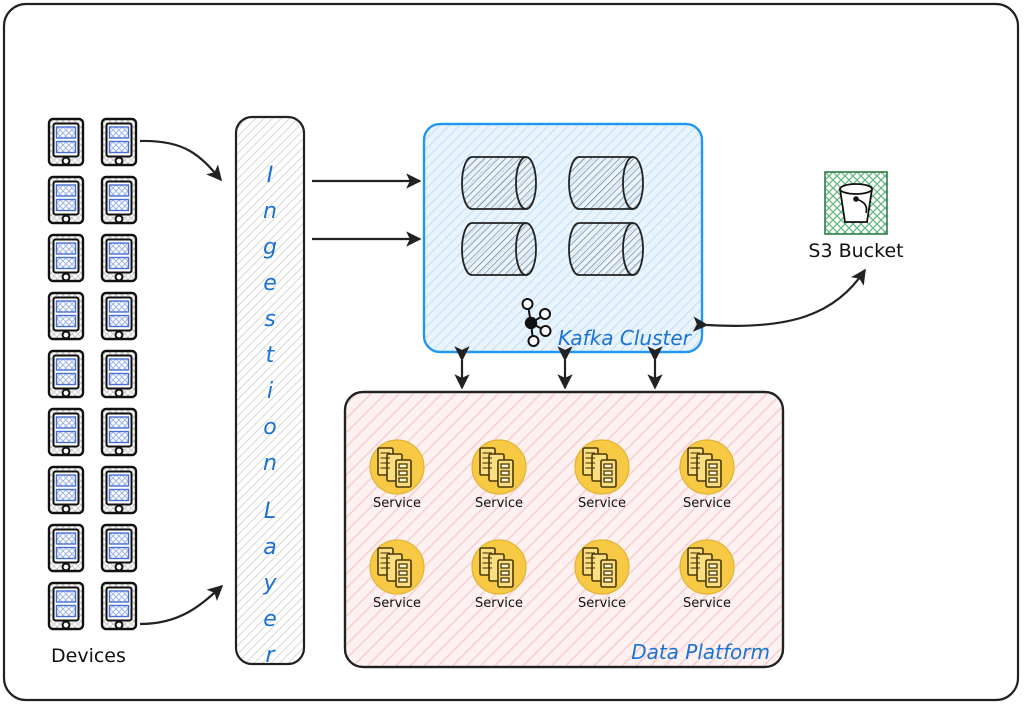  Describe the element at coordinates (625, 338) in the screenshot. I see `kafka-cluster-label: Kafka Cluster` at that location.